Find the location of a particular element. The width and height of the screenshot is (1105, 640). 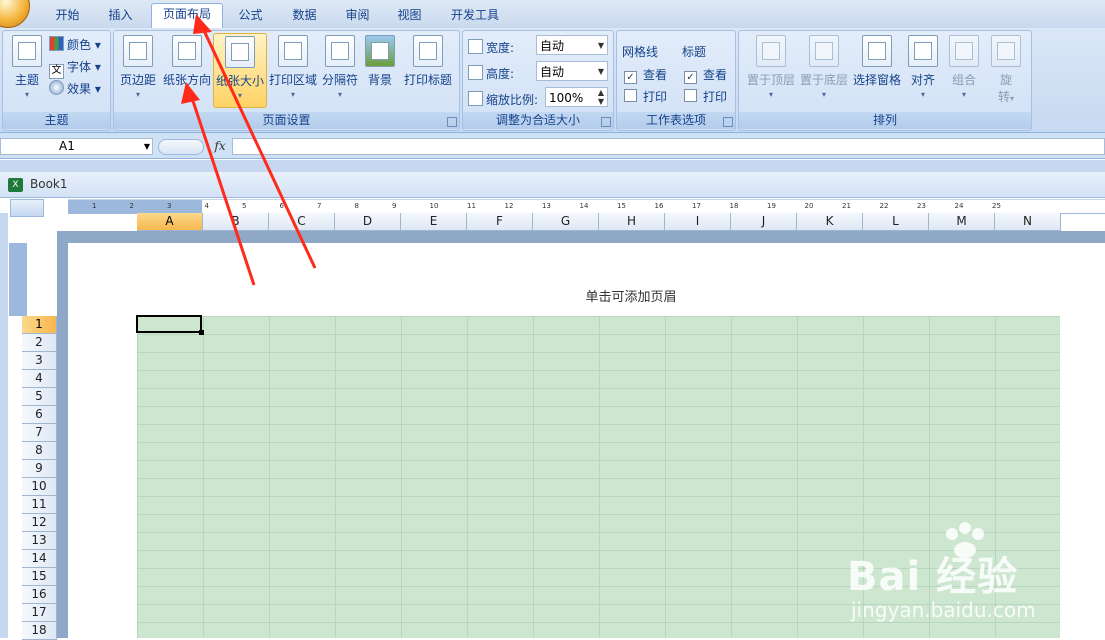

rotate-label-1: 旋 is located at coordinates (1005, 80).